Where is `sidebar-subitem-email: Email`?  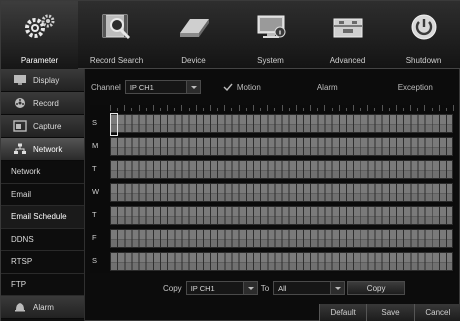 sidebar-subitem-email: Email is located at coordinates (42, 194).